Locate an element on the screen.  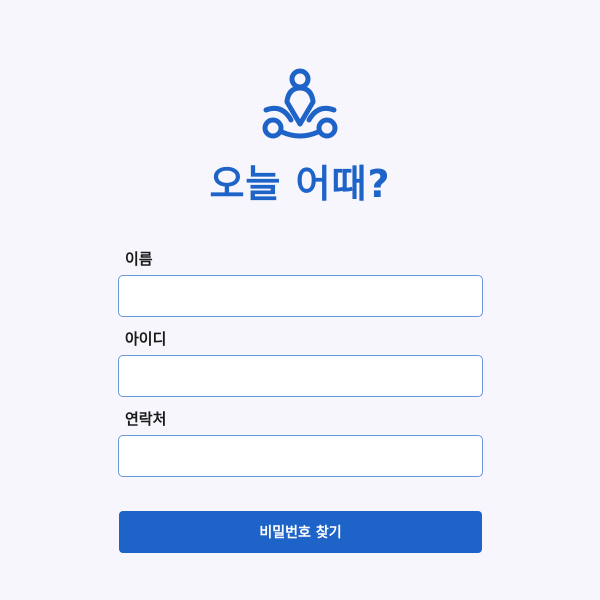
user-id-label: 아이디 is located at coordinates (146, 339).